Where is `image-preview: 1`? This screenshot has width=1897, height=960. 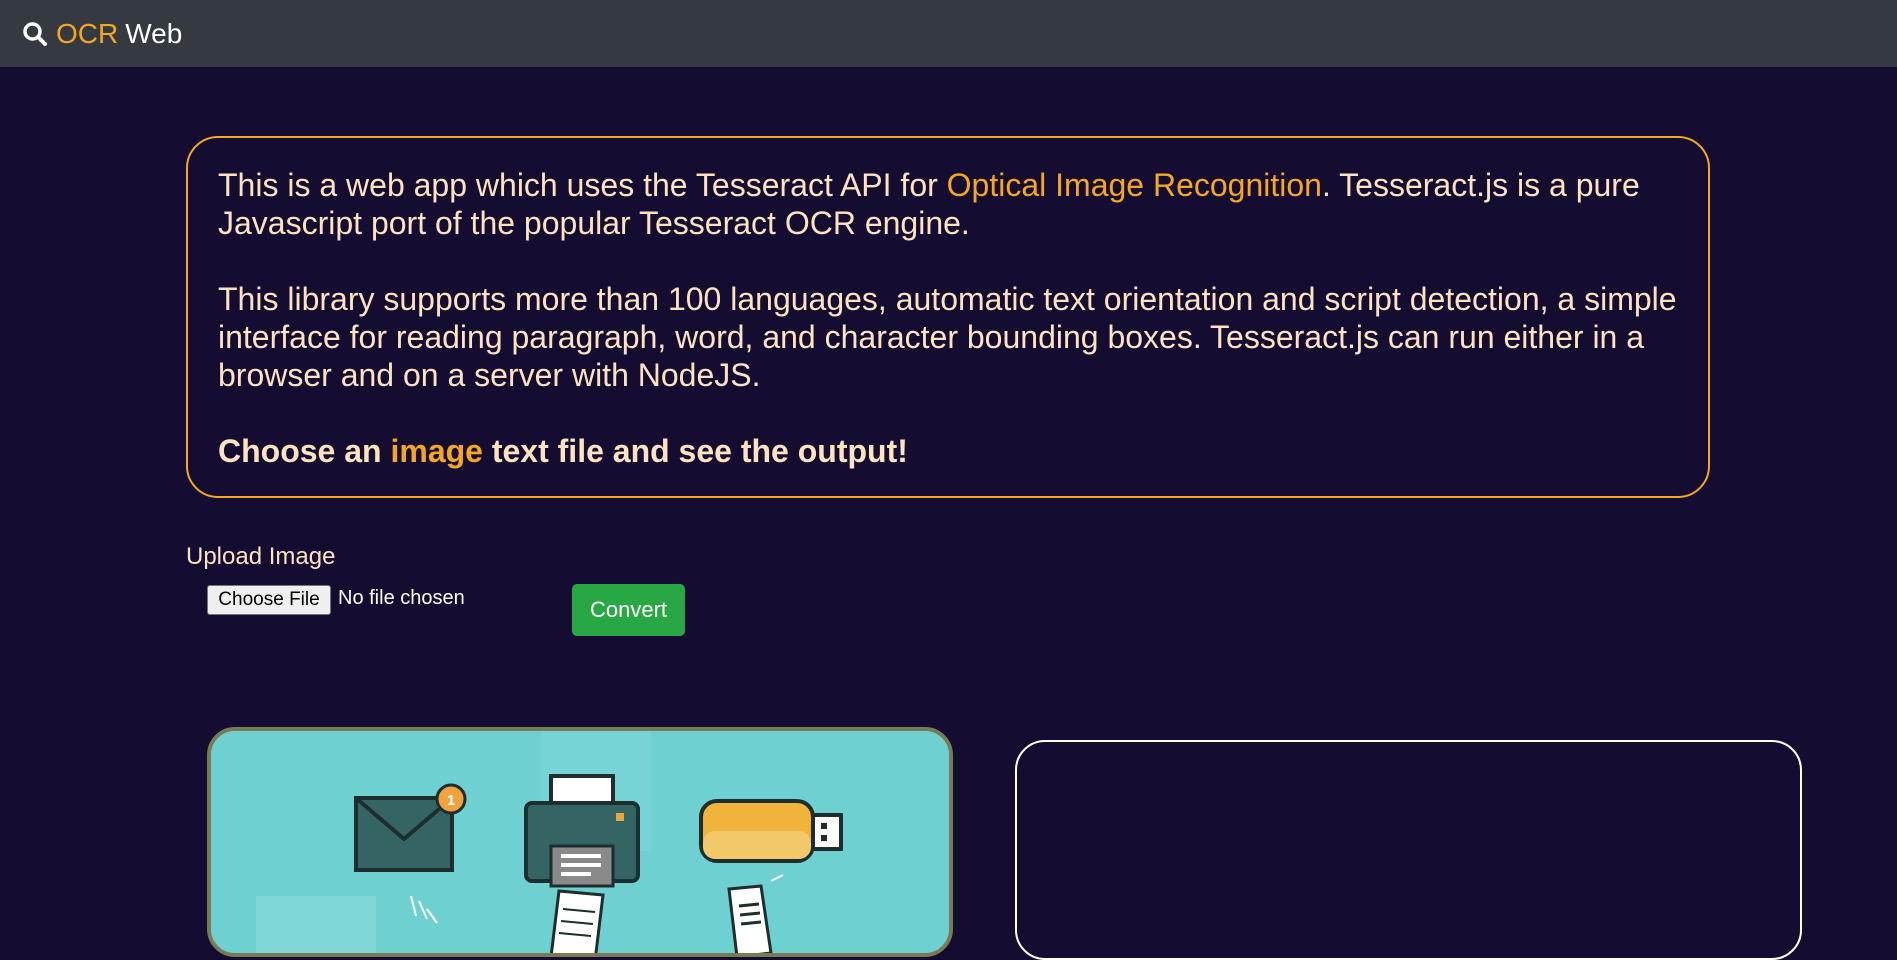
image-preview: 1 is located at coordinates (580, 842).